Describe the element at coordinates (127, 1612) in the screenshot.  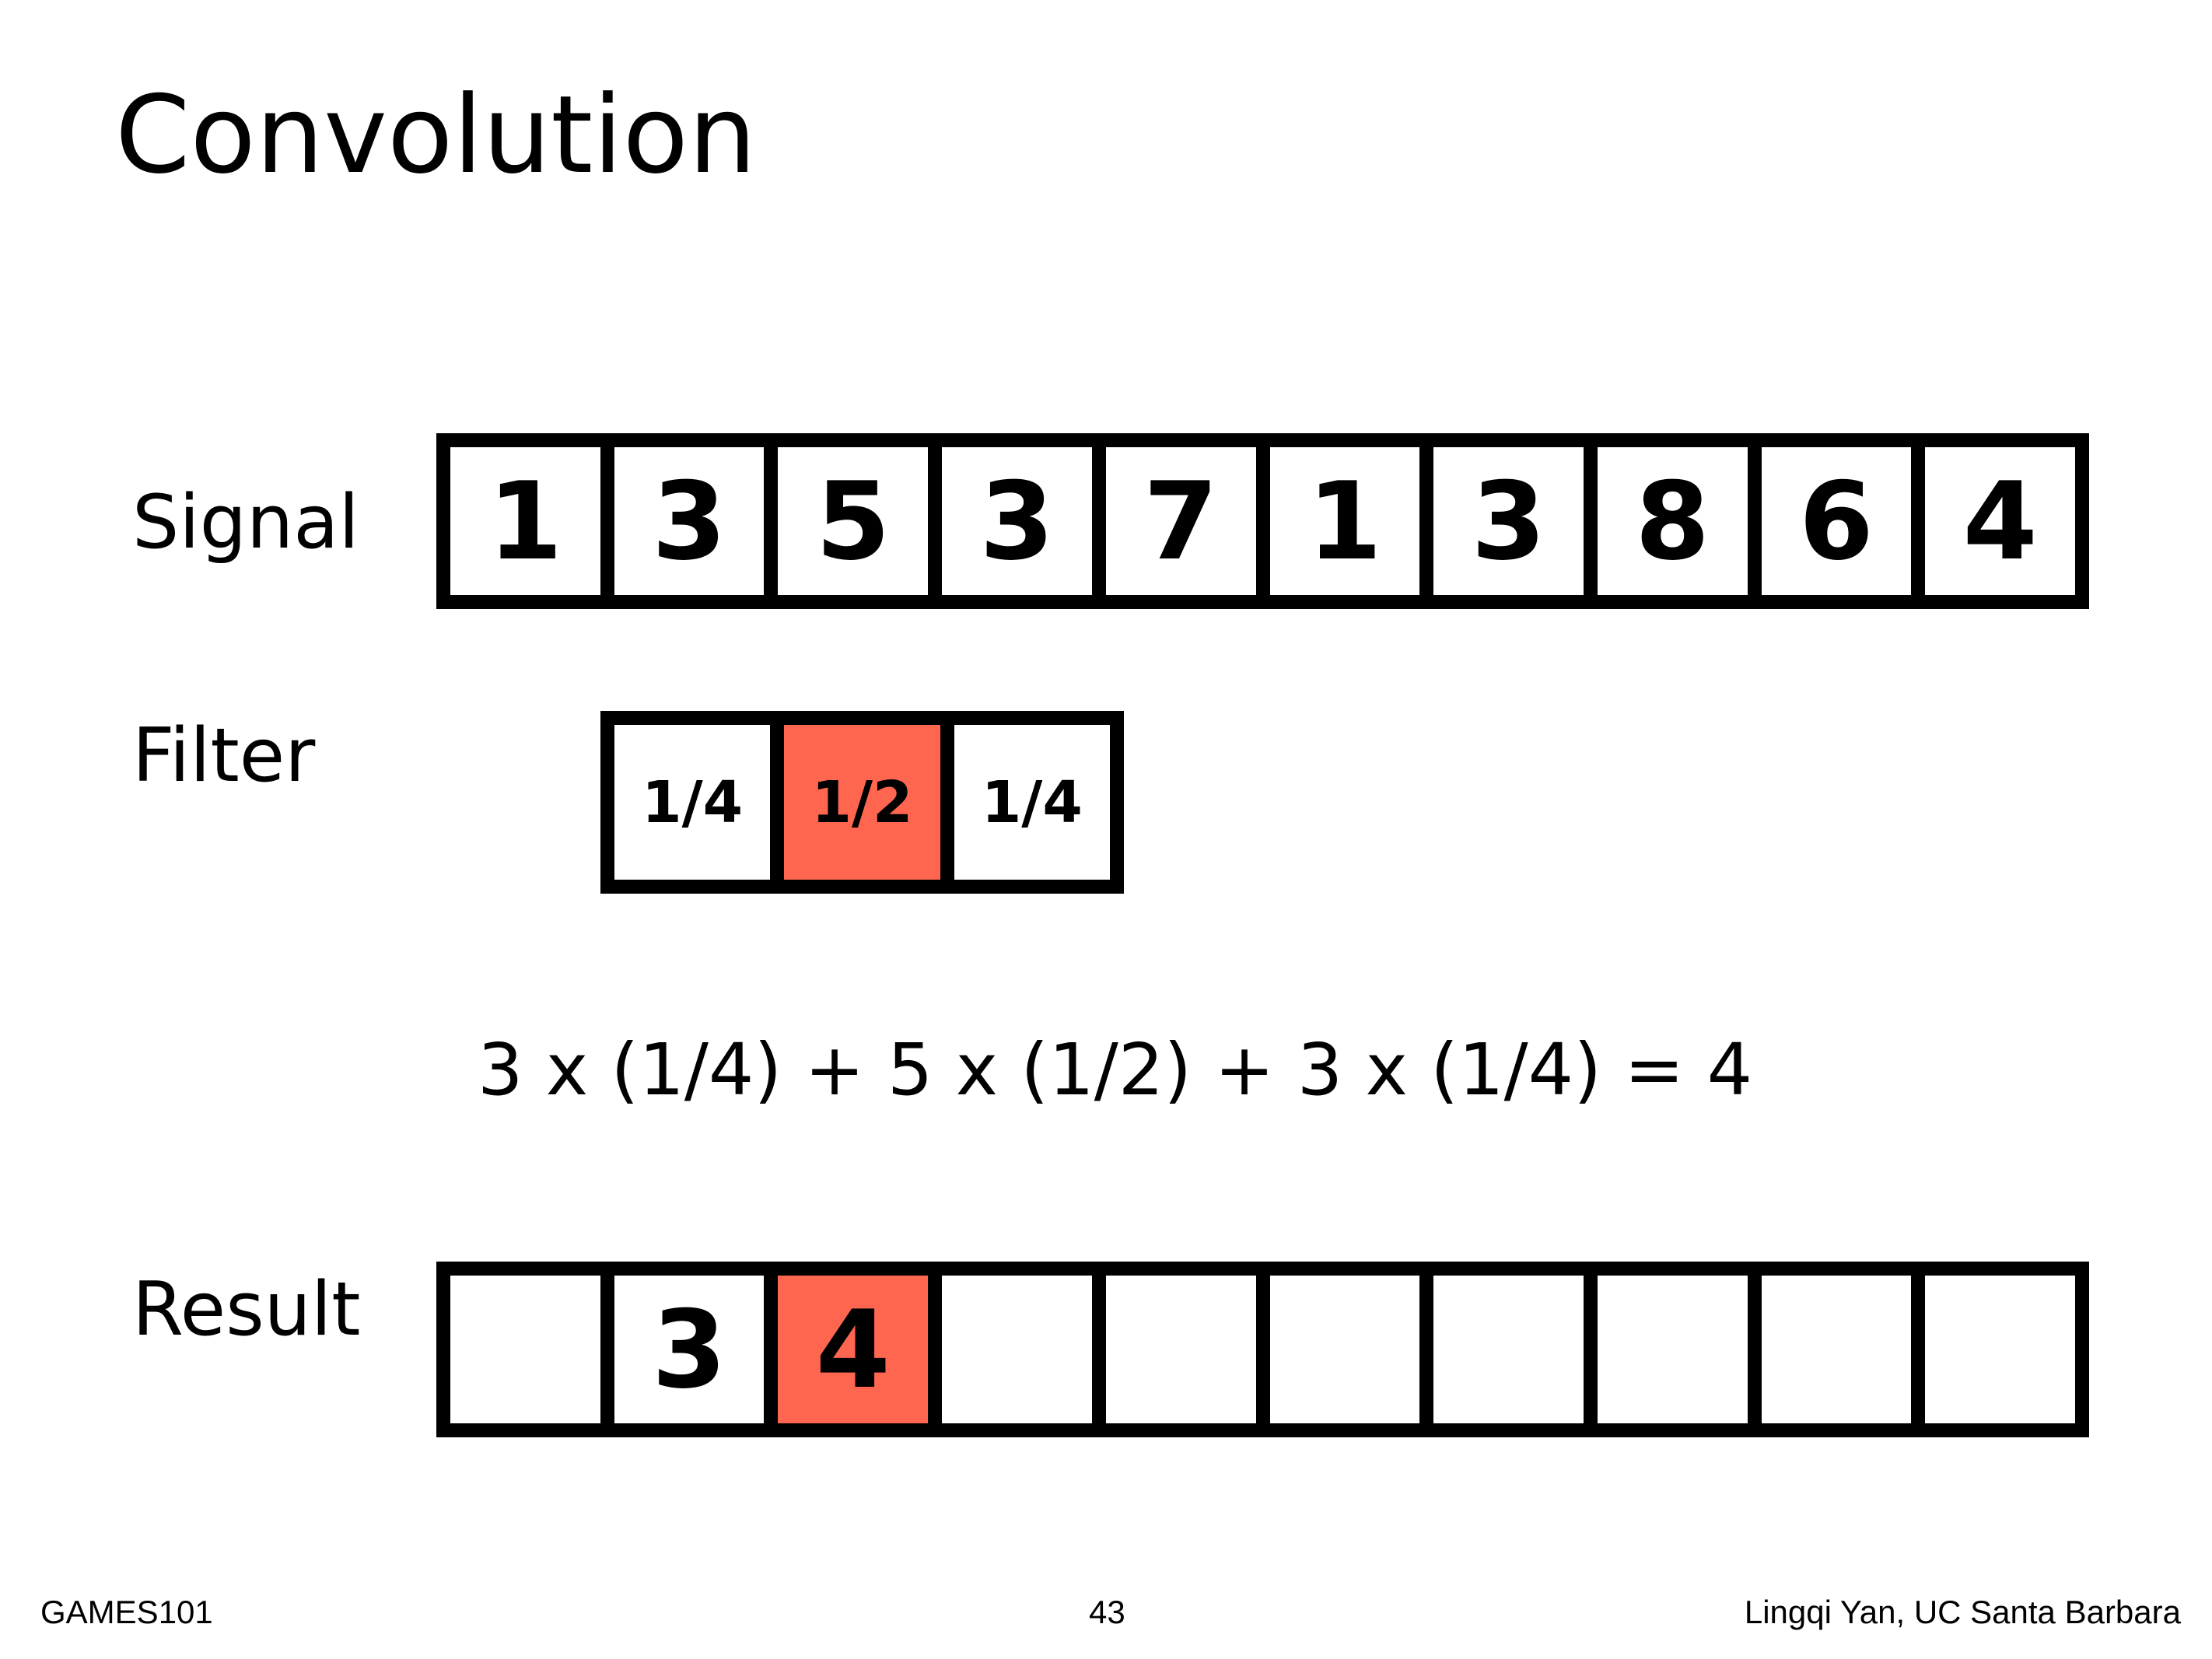
I see `footer-course-name: GAMES101` at that location.